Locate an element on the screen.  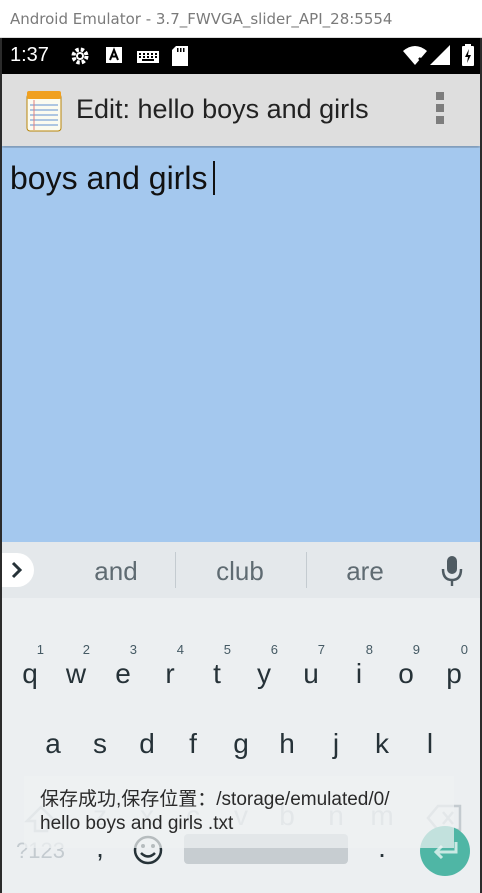
key-p: p0 is located at coordinates (454, 666).